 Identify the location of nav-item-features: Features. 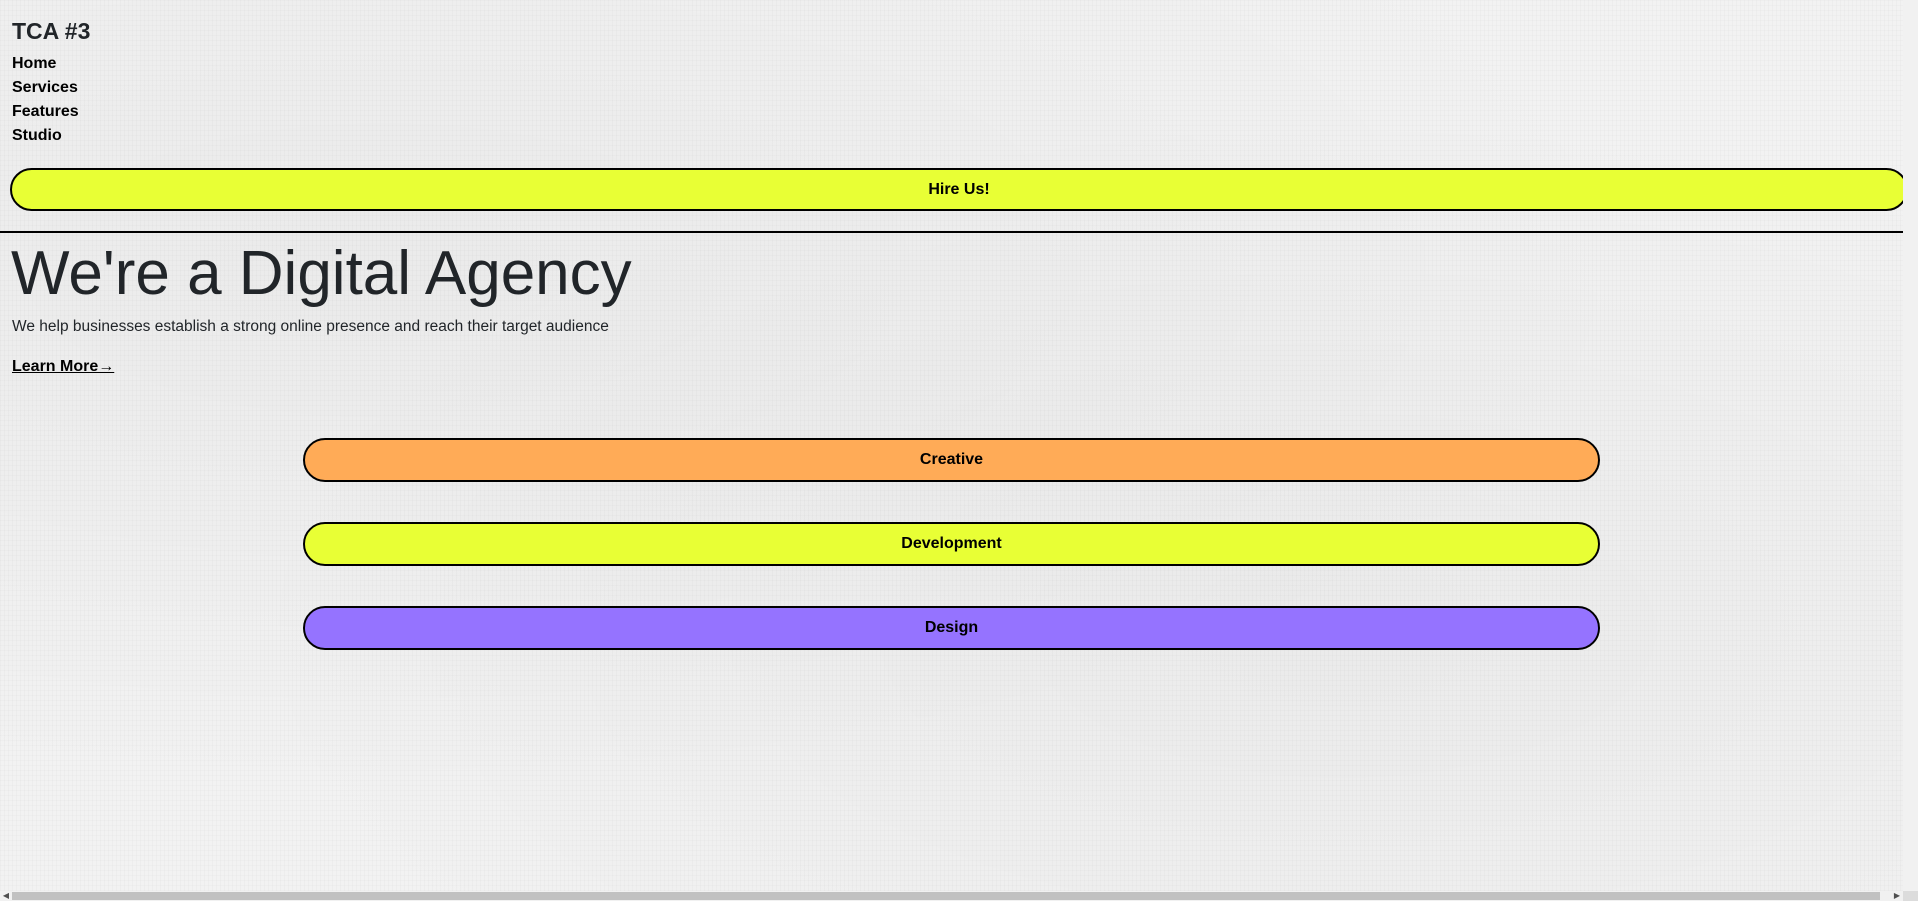
(45, 112).